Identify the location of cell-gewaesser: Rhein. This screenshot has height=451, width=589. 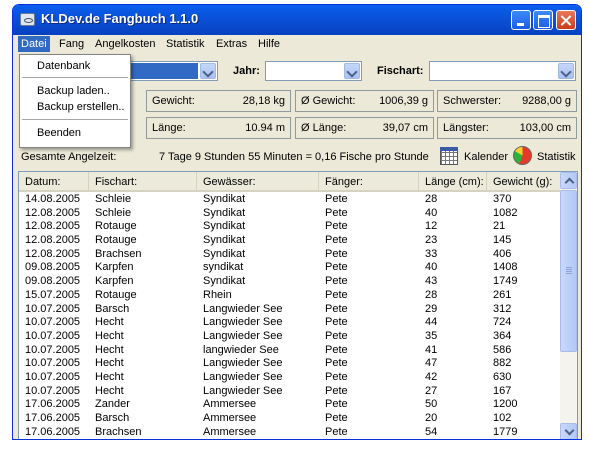
(217, 294).